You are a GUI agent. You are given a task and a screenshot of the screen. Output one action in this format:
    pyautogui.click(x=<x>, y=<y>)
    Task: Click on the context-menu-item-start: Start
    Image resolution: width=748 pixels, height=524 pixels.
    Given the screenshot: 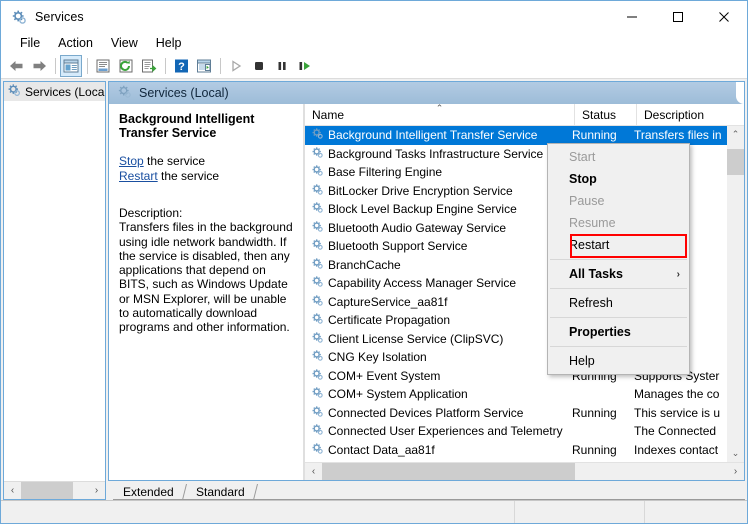 What is the action you would take?
    pyautogui.click(x=618, y=157)
    